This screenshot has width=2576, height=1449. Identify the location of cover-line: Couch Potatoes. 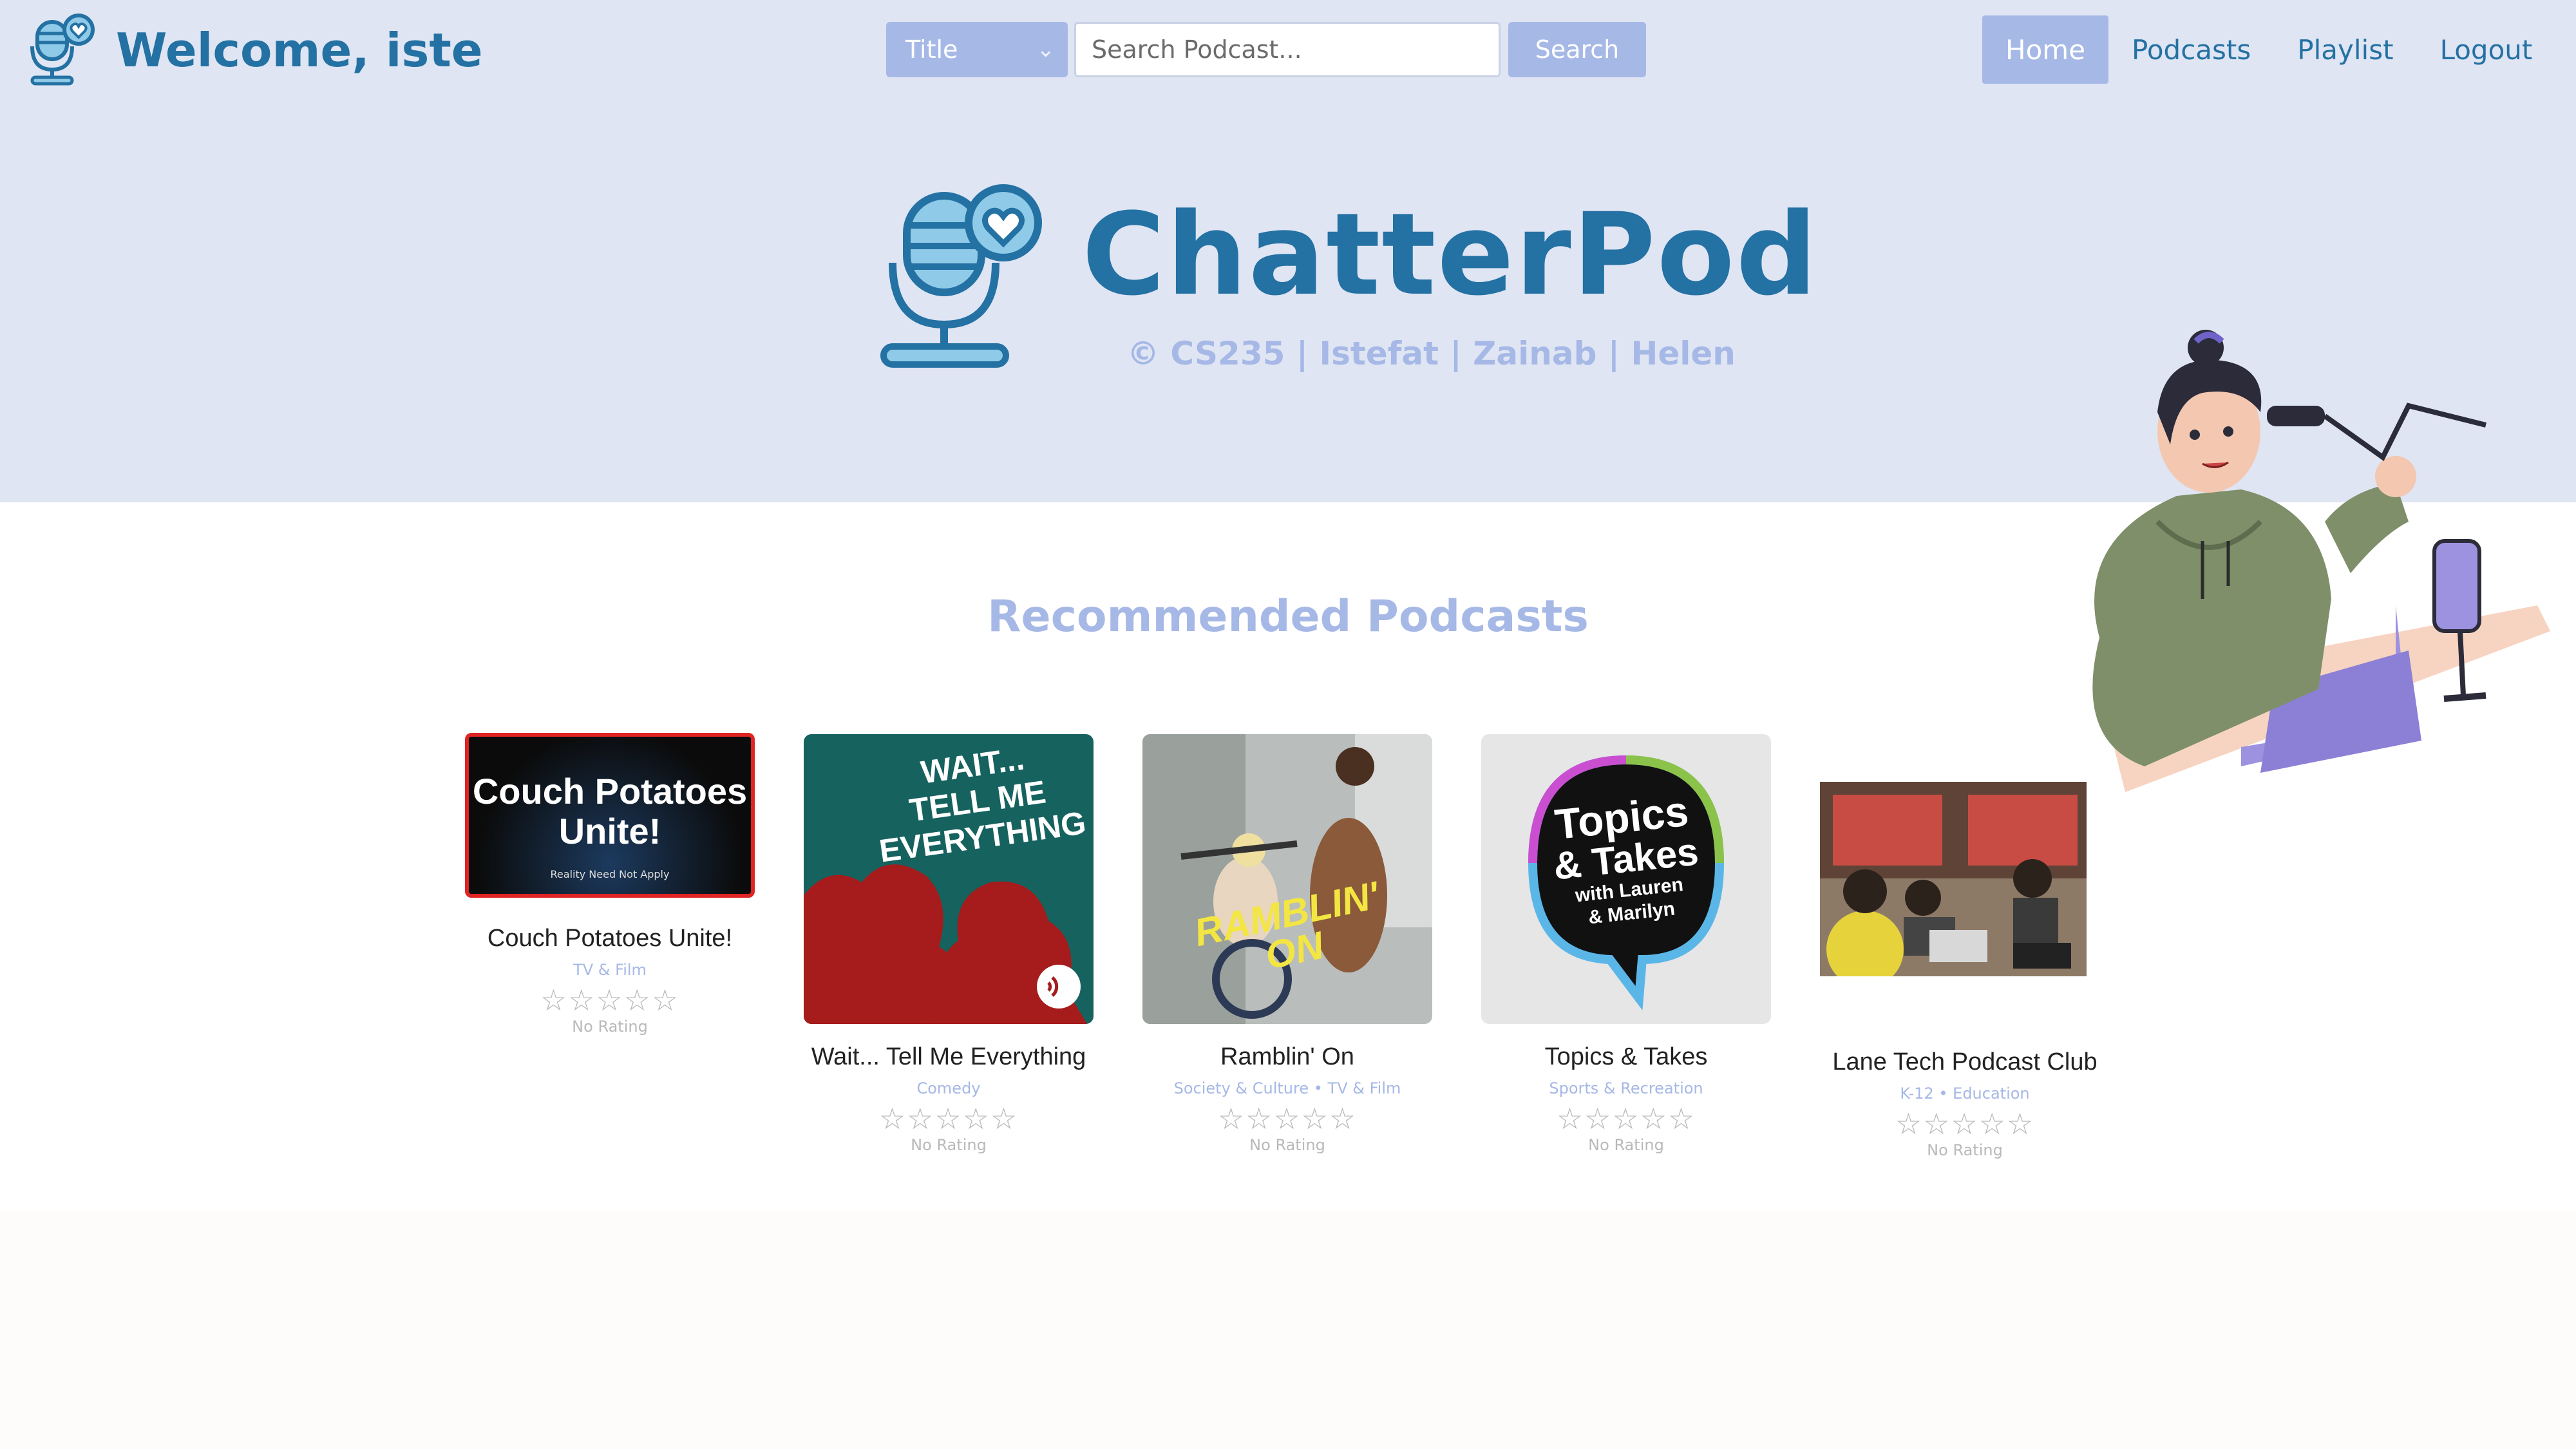
(610, 791).